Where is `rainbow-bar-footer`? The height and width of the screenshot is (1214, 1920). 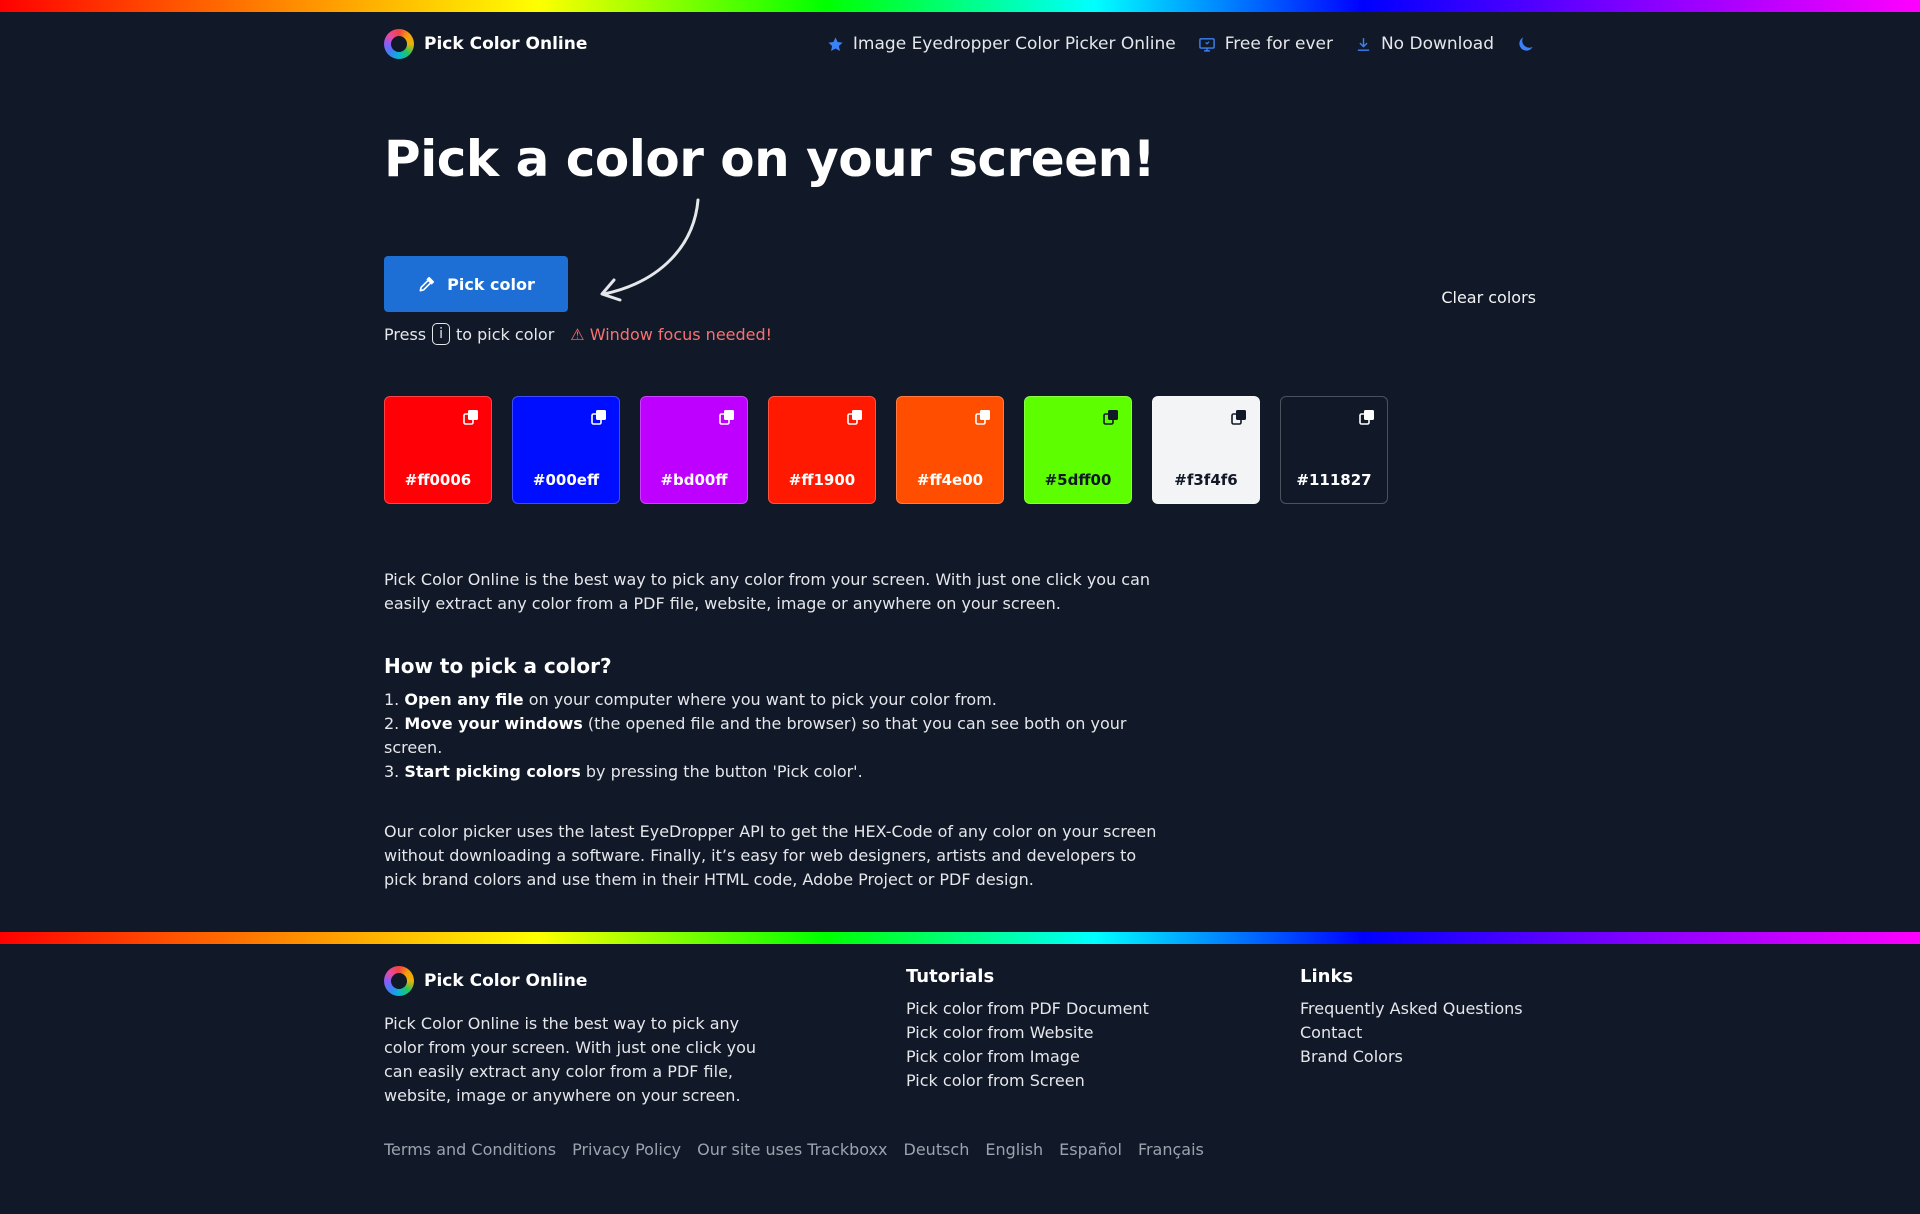
rainbow-bar-footer is located at coordinates (960, 938).